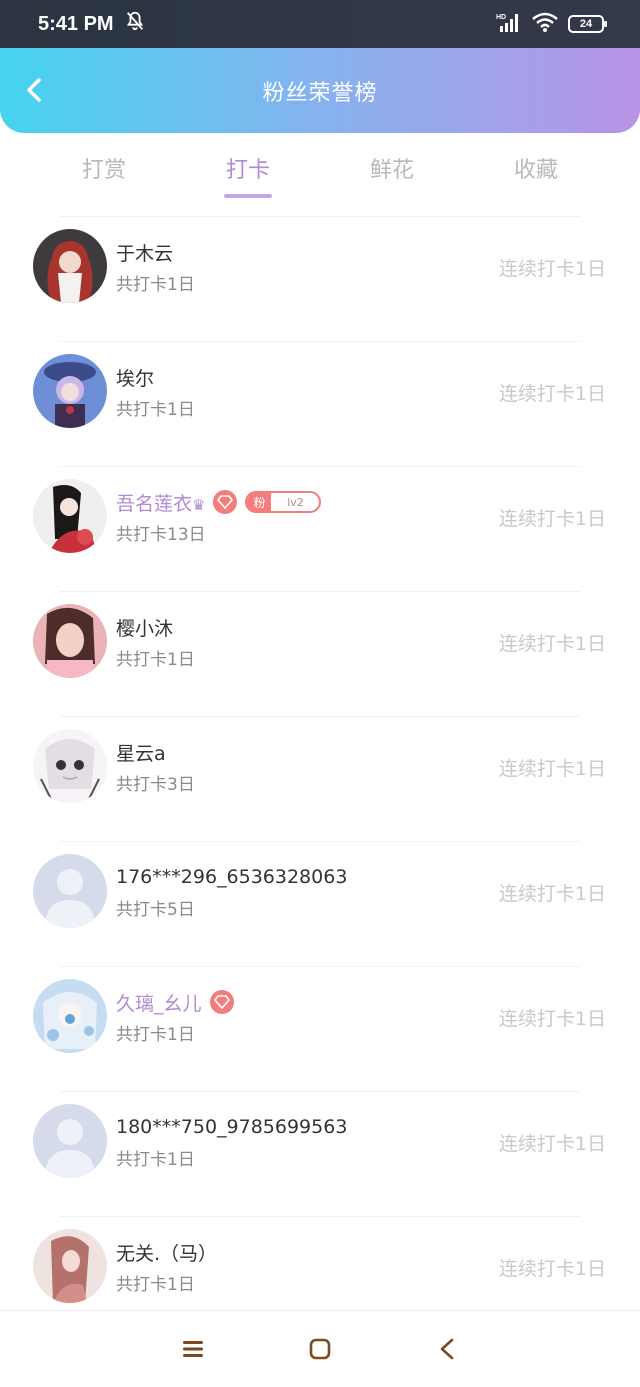  I want to click on header-bar: 粉丝荣誉榜, so click(320, 90).